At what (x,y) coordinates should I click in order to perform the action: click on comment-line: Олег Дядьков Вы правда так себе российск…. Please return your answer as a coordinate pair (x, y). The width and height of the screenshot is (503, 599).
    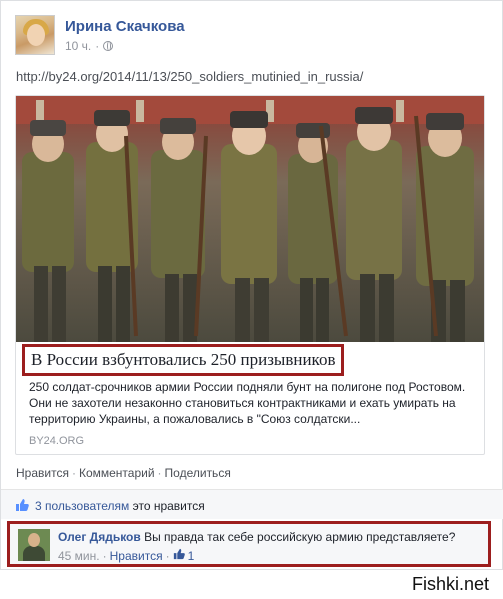
    Looking at the image, I should click on (256, 537).